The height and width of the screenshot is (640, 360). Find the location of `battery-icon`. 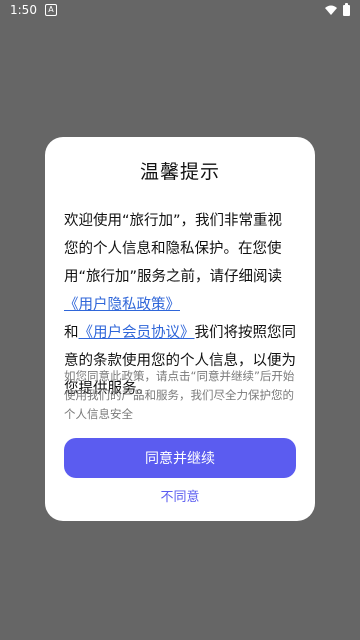

battery-icon is located at coordinates (346, 9).